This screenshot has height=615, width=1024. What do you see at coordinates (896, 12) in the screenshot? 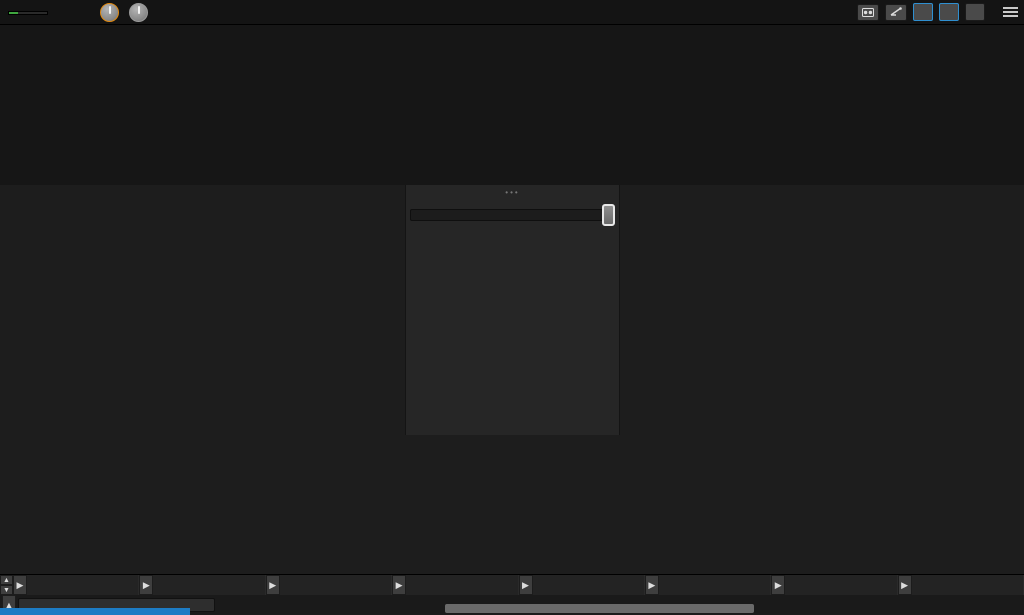
I see `broadcast-icon` at bounding box center [896, 12].